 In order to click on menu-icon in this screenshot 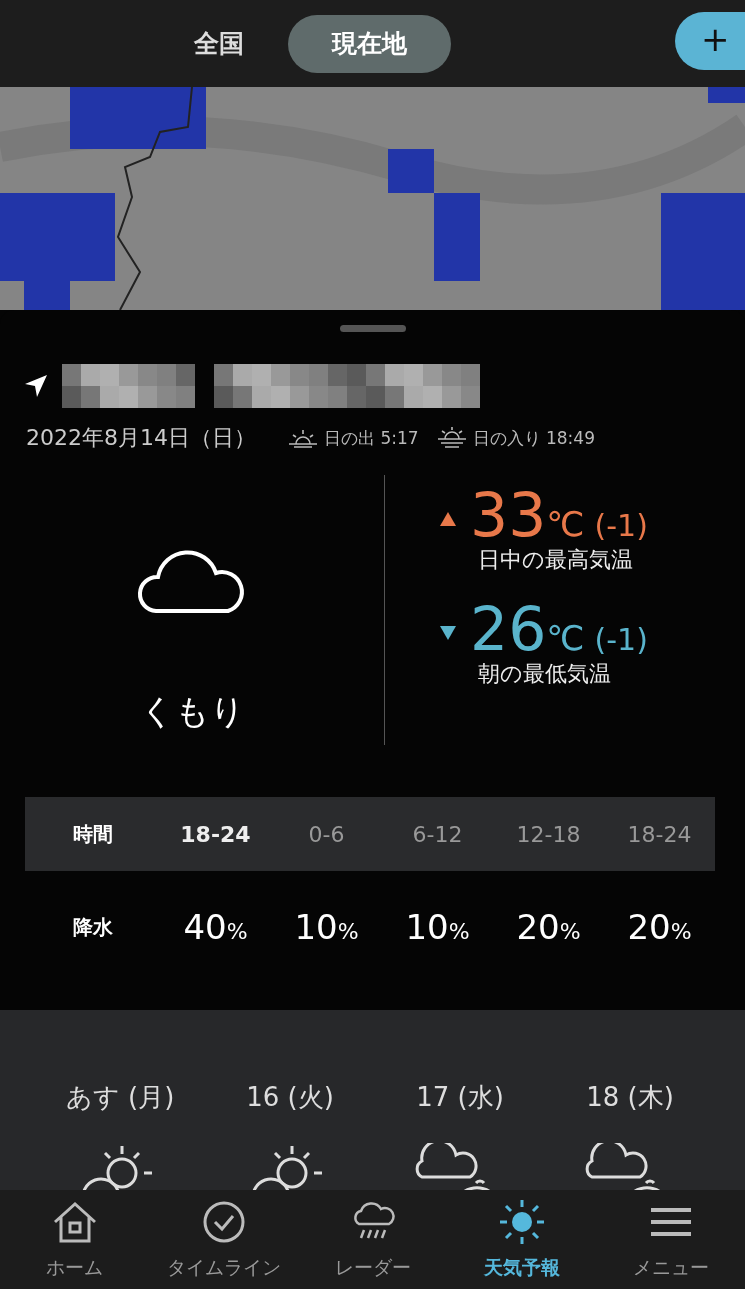, I will do `click(670, 1222)`.